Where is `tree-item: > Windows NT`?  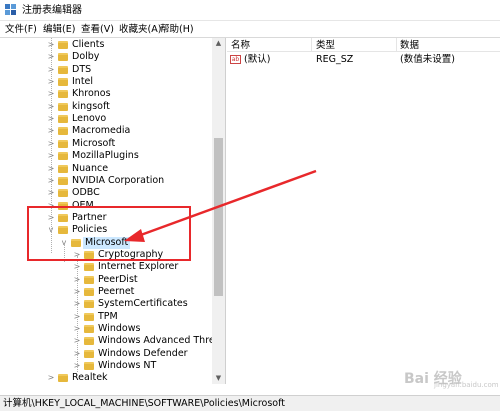
tree-item: > Windows NT is located at coordinates (106, 366).